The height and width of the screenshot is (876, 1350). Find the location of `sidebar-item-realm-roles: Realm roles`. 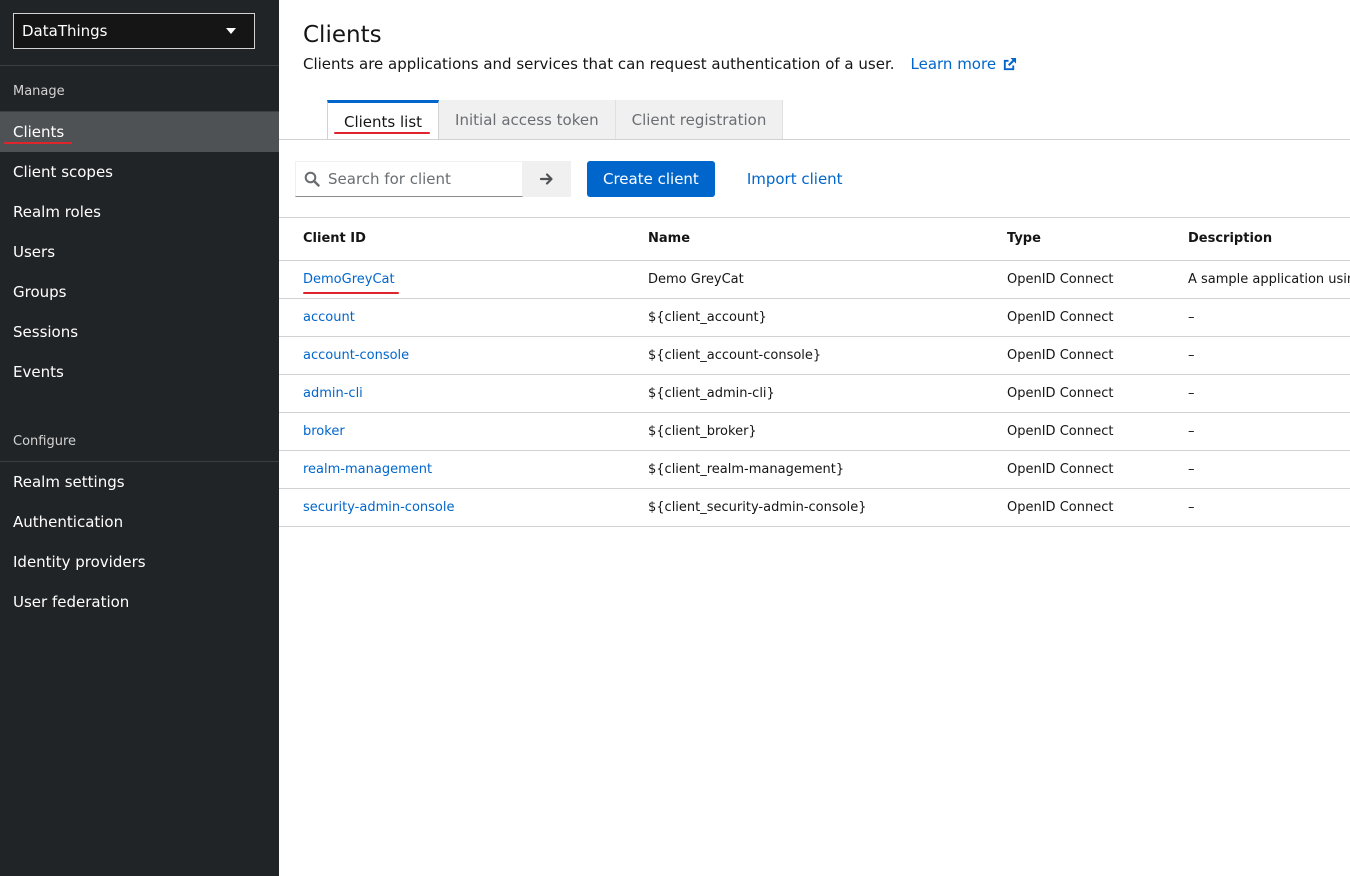

sidebar-item-realm-roles: Realm roles is located at coordinates (139, 212).